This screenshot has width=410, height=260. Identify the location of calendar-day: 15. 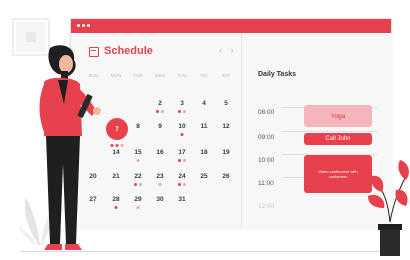
(138, 152).